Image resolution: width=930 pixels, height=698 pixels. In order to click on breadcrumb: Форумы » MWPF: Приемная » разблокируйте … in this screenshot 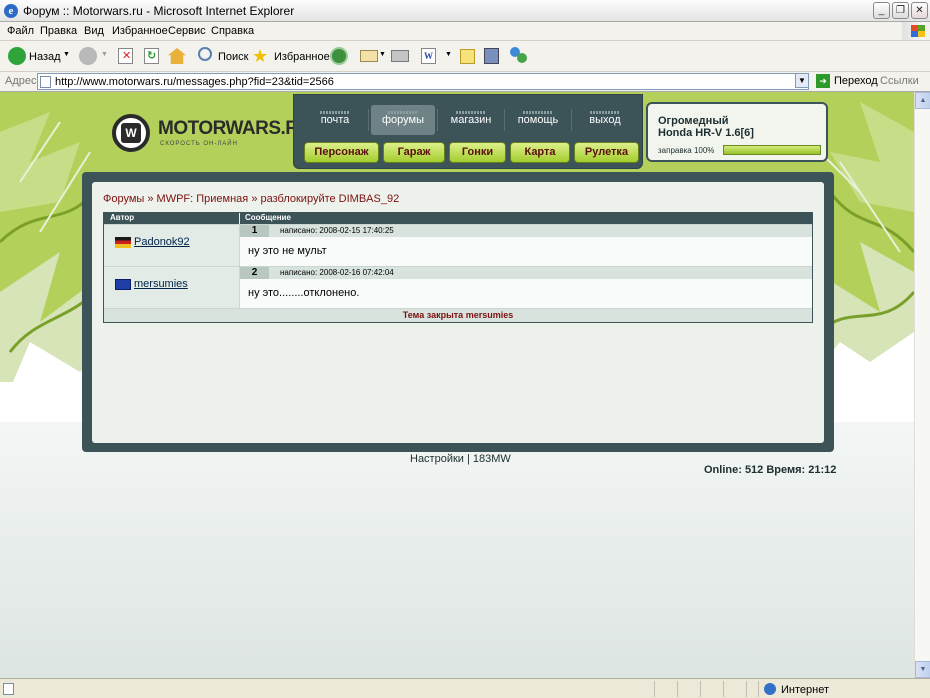, I will do `click(251, 199)`.